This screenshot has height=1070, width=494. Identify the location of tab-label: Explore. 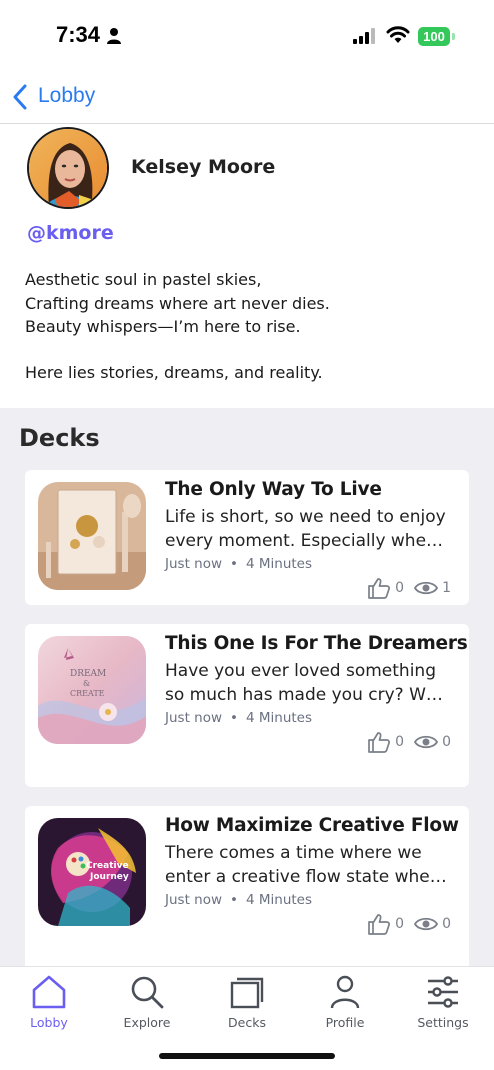
(147, 1022).